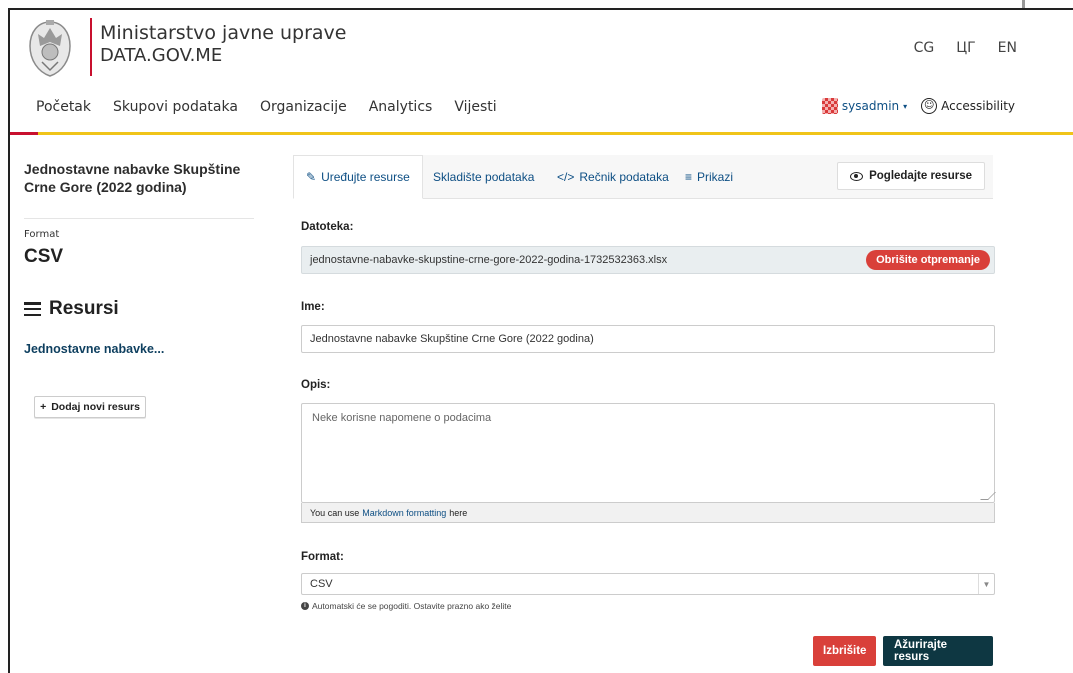  I want to click on nav-organizations: Organizacije, so click(303, 107).